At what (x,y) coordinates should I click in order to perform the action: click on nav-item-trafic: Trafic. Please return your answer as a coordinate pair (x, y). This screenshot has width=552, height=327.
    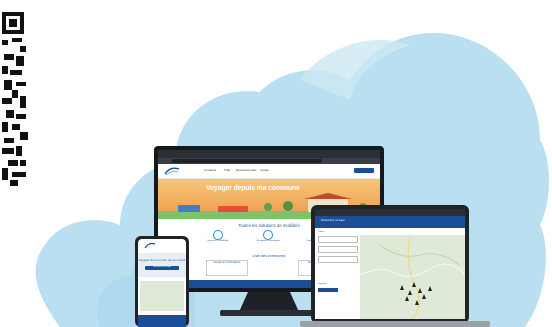
    Looking at the image, I should click on (227, 170).